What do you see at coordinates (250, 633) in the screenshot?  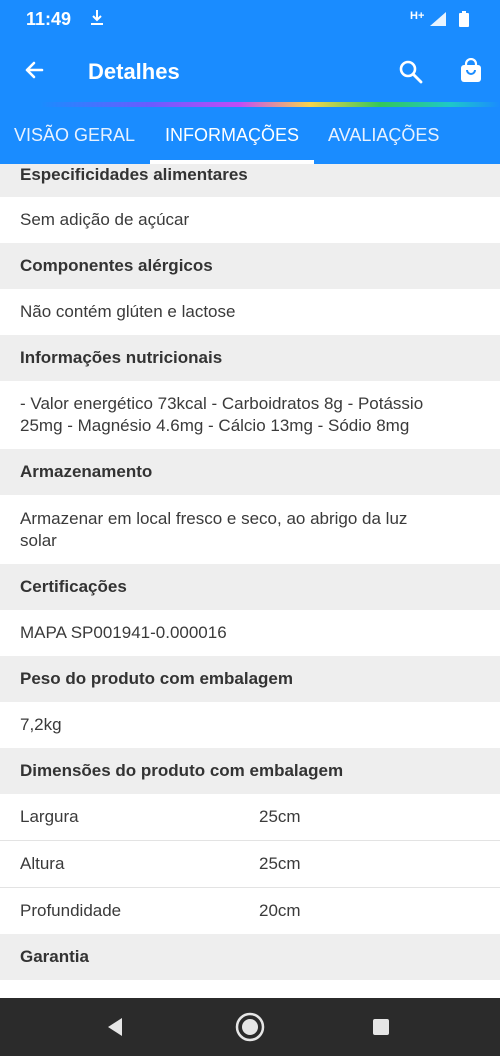 I see `section-value: MAPA SP001941-0.000016` at bounding box center [250, 633].